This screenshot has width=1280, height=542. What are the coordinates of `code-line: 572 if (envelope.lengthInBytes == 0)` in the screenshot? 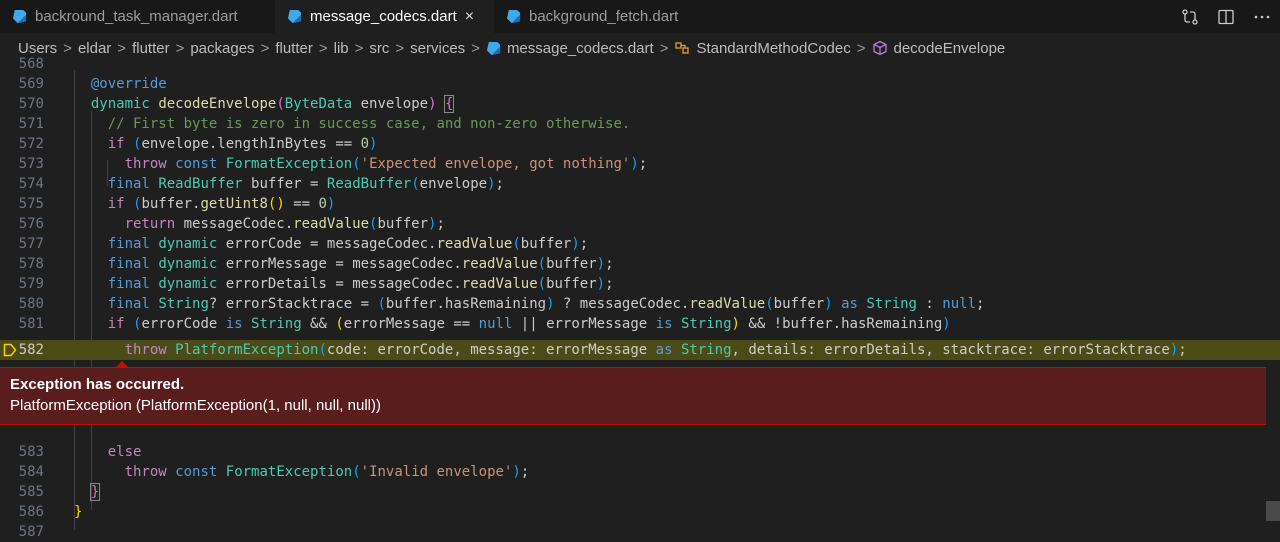 It's located at (640, 144).